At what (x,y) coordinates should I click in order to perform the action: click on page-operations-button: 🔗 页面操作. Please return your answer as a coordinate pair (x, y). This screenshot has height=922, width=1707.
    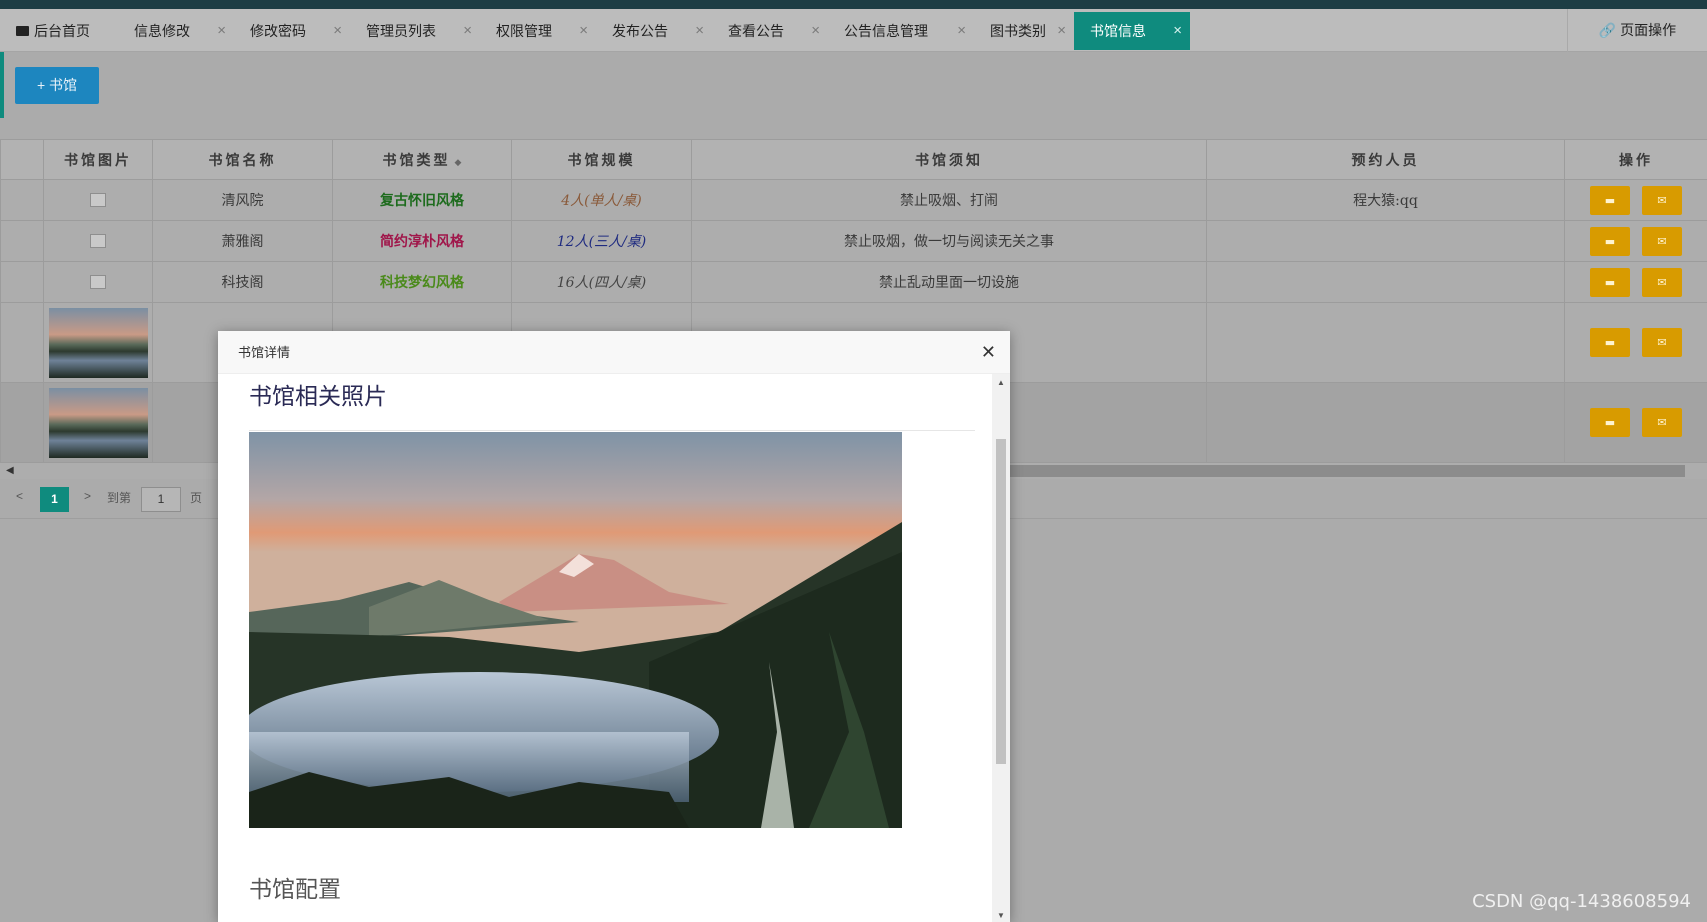
    Looking at the image, I should click on (1637, 30).